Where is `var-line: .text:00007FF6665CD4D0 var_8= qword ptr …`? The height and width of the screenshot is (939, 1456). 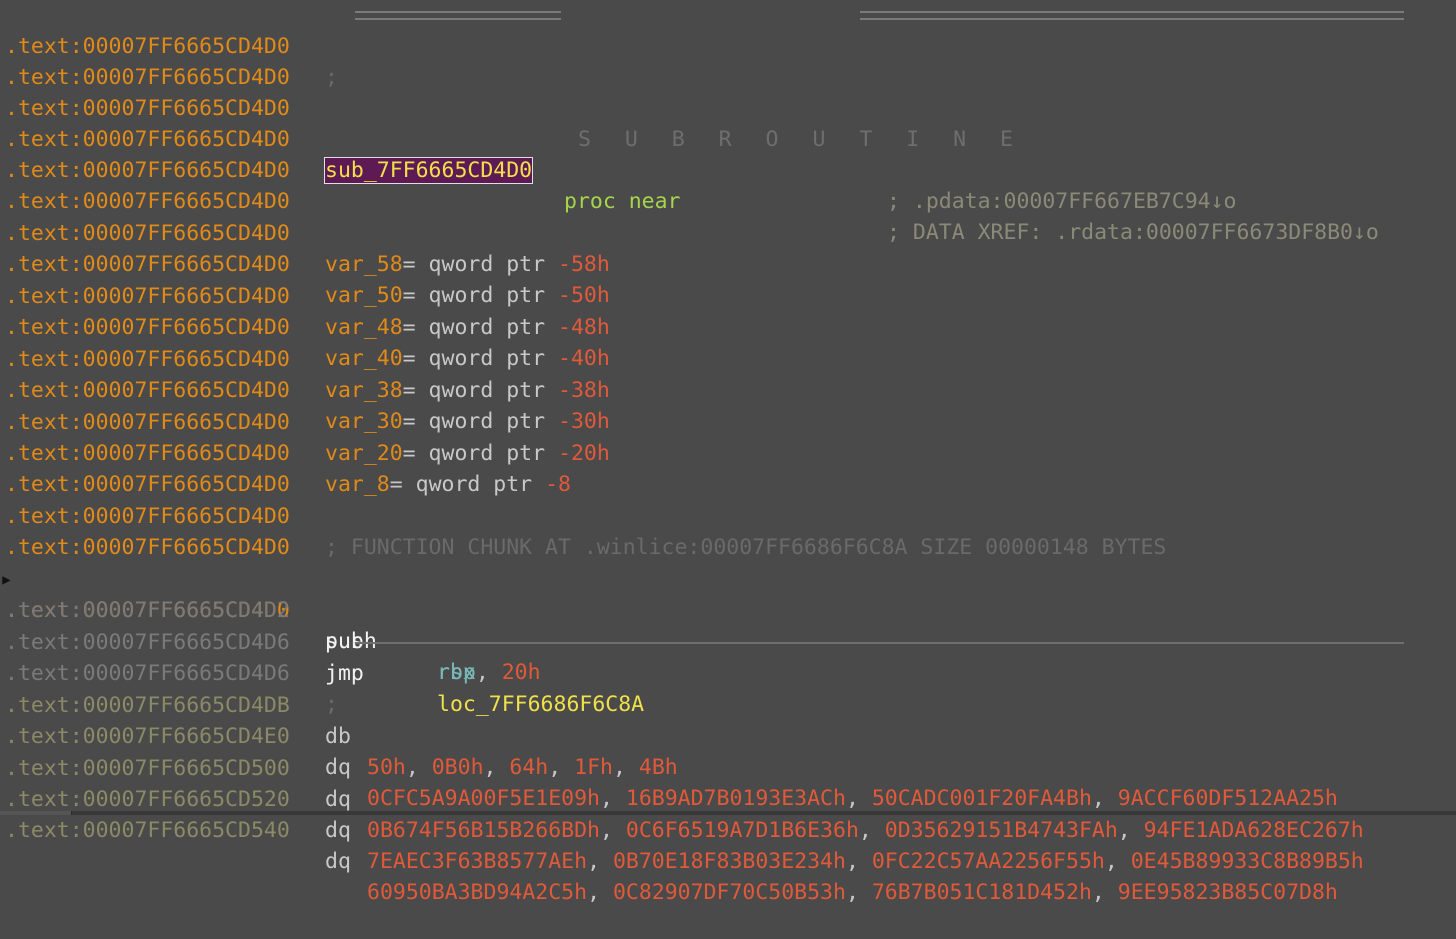 var-line: .text:00007FF6665CD4D0 var_8= qword ptr … is located at coordinates (728, 452).